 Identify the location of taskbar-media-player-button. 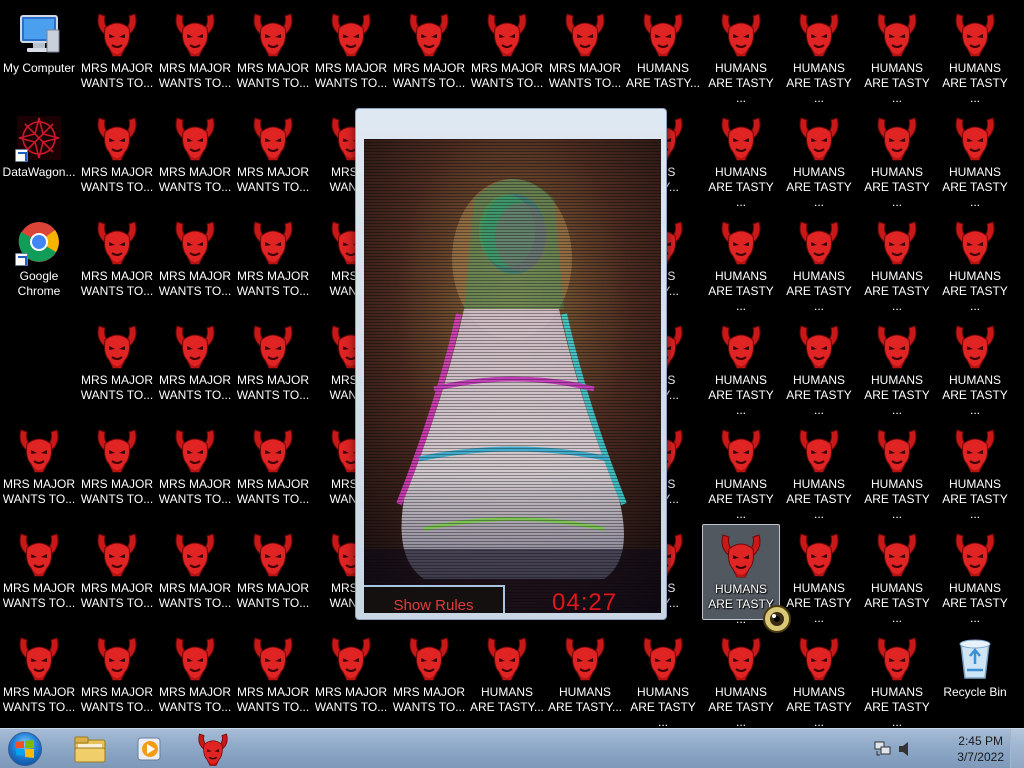
(150, 749).